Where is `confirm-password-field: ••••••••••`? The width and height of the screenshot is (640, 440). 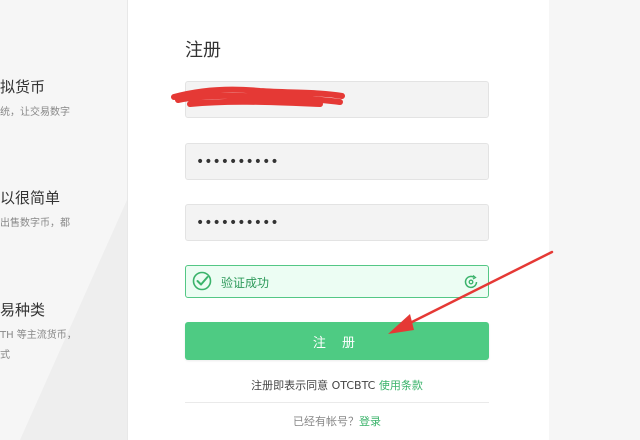
confirm-password-field: •••••••••• is located at coordinates (337, 222).